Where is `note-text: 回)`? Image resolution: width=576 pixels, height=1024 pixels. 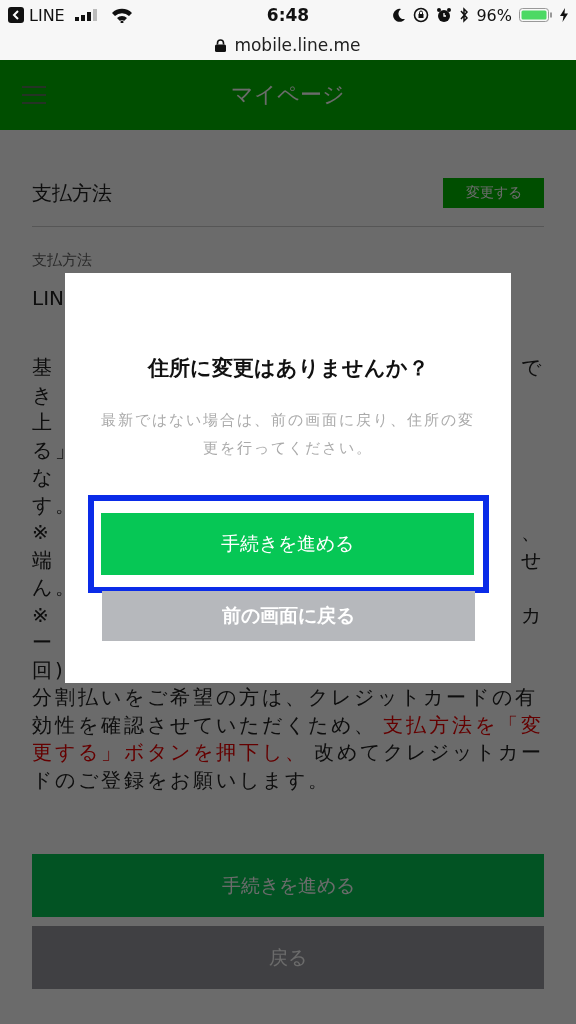
note-text: 回) is located at coordinates (49, 670).